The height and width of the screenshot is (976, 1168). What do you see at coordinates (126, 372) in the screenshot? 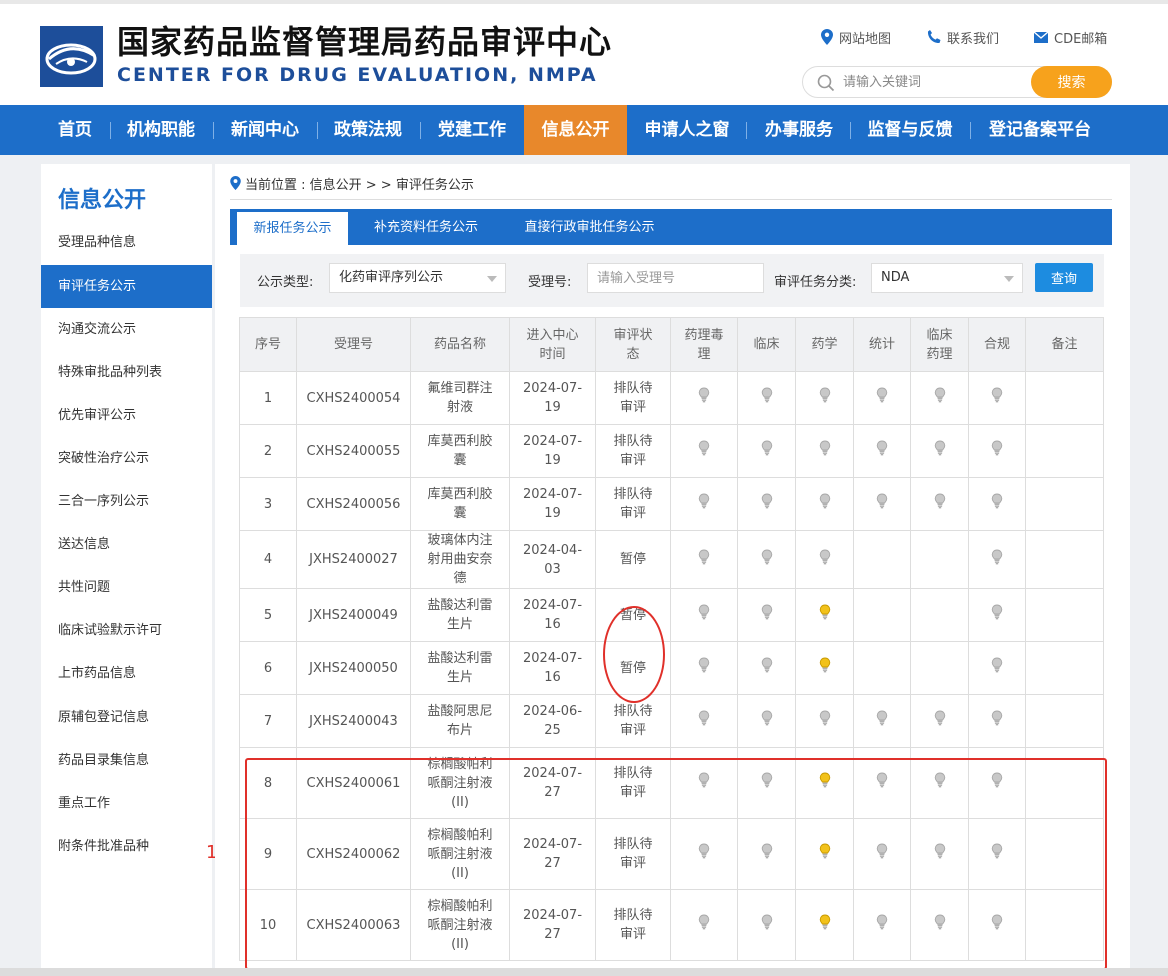
I see `sidebar-item-special-approval: 特殊审批品种列表` at bounding box center [126, 372].